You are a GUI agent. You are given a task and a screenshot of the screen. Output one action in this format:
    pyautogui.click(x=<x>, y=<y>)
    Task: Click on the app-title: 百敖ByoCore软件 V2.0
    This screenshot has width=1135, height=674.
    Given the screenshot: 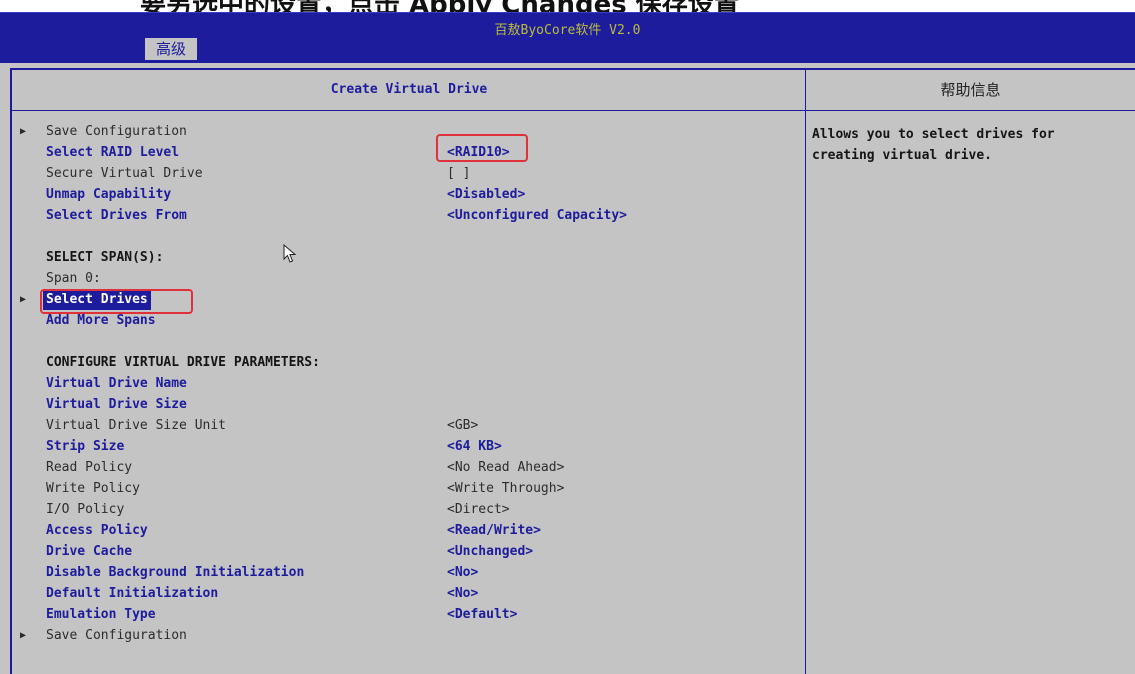 What is the action you would take?
    pyautogui.click(x=567, y=30)
    